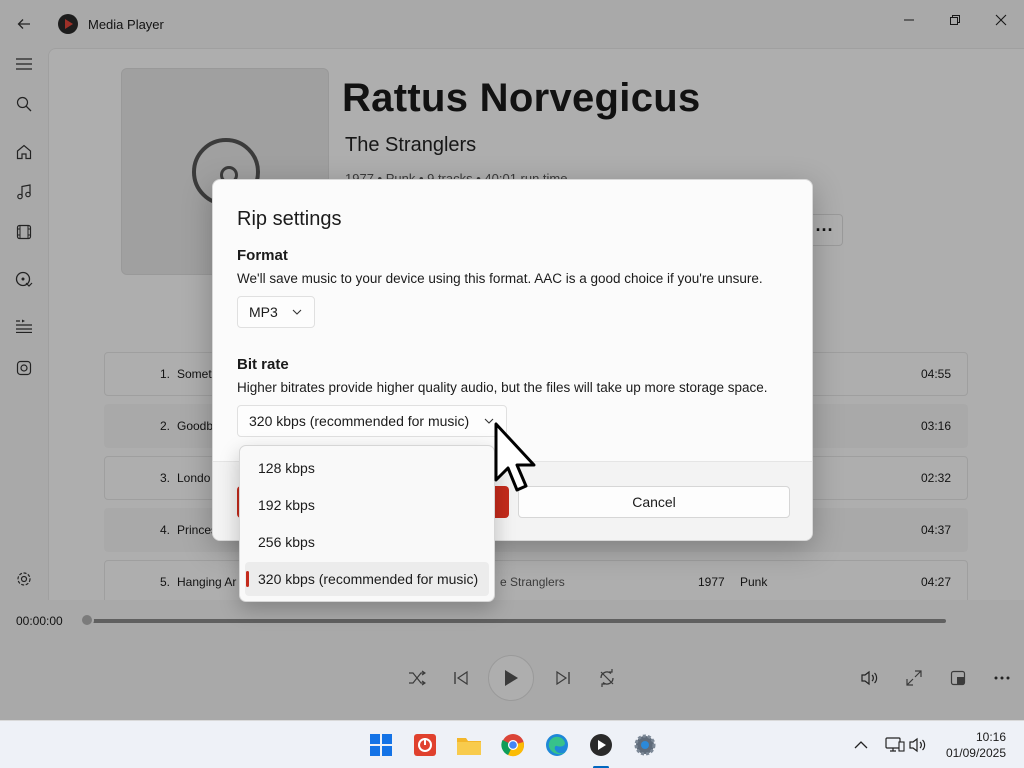  I want to click on chrome-icon, so click(513, 745).